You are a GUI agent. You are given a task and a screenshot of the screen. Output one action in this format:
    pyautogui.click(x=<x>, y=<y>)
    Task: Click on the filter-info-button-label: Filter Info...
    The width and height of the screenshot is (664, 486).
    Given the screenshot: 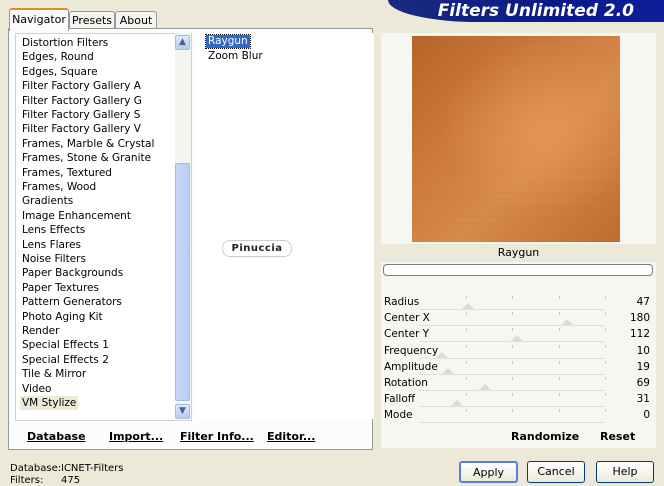 What is the action you would take?
    pyautogui.click(x=217, y=436)
    